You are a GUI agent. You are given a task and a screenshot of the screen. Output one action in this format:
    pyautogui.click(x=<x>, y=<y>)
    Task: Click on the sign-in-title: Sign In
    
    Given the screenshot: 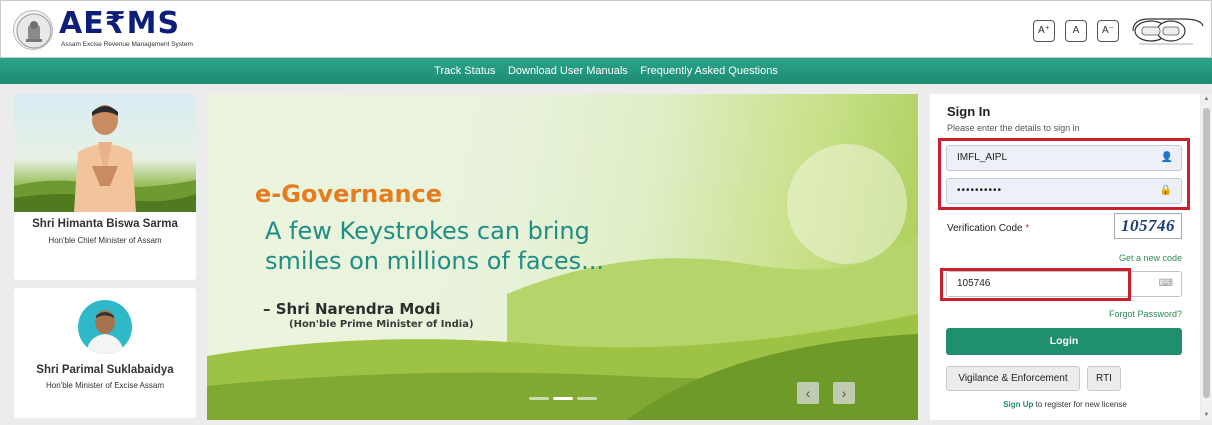 What is the action you would take?
    pyautogui.click(x=969, y=111)
    